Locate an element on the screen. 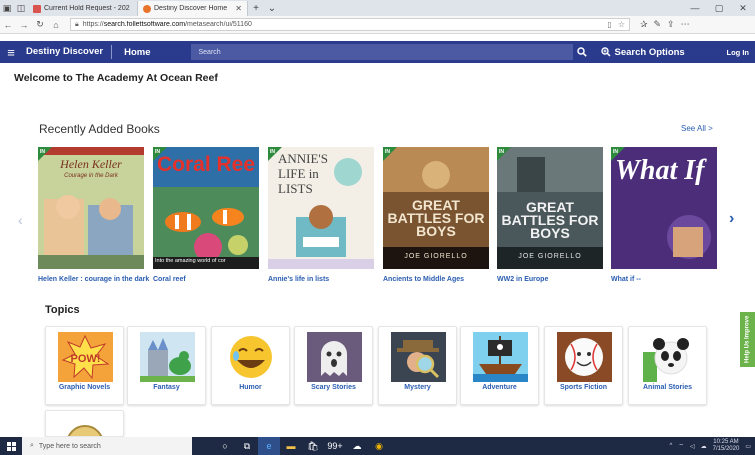 Image resolution: width=755 pixels, height=455 pixels. laughing-emoji-icon is located at coordinates (251, 357).